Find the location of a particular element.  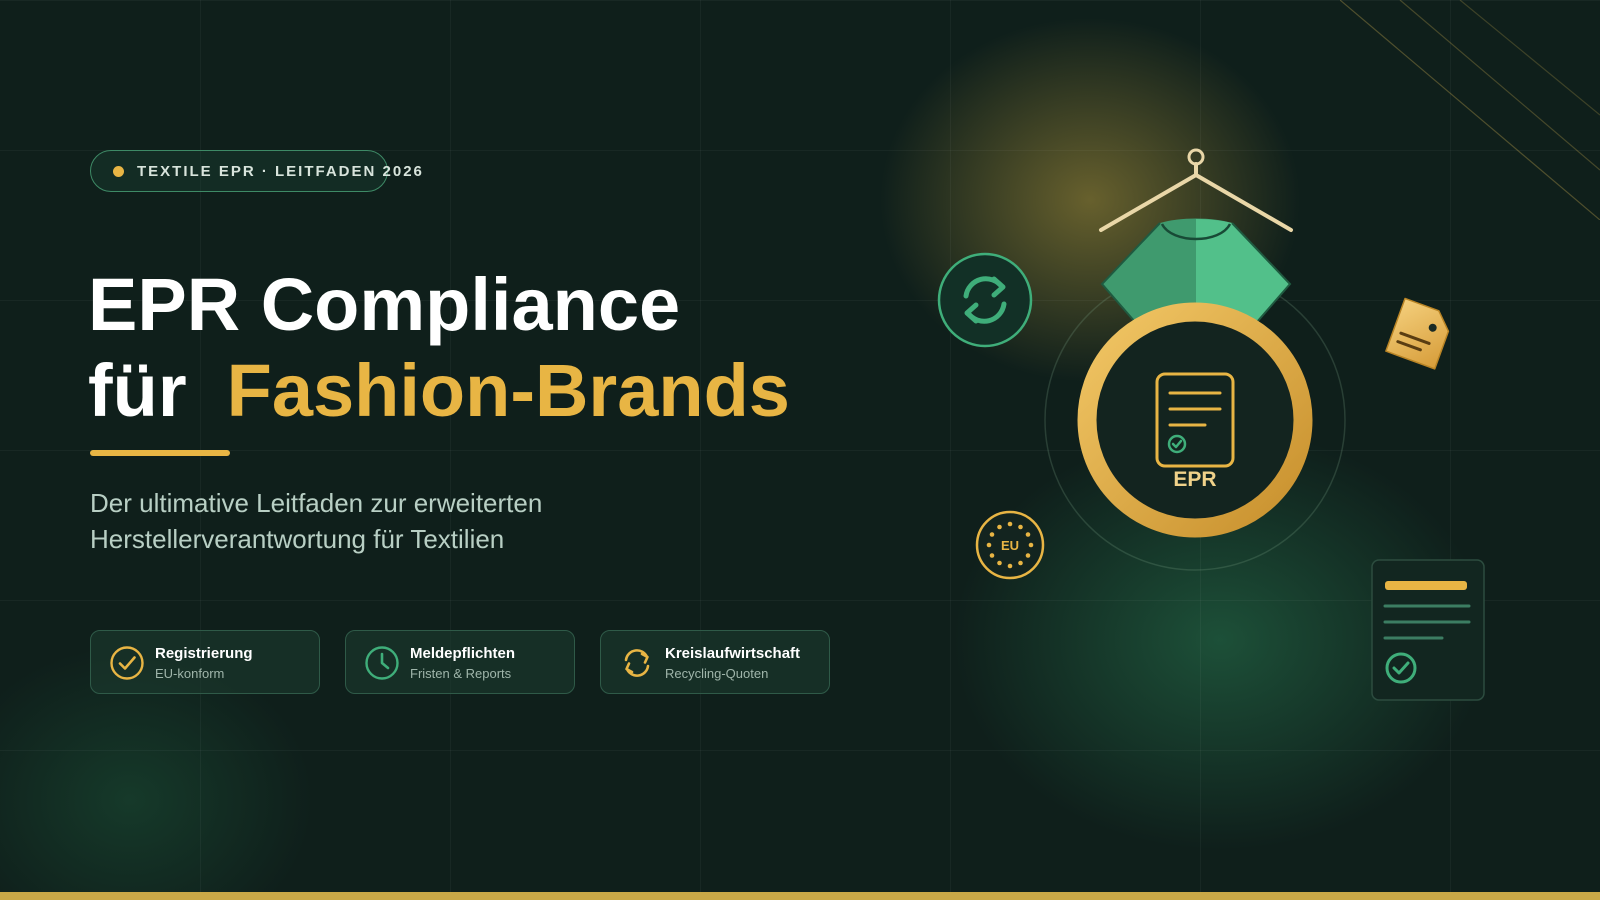

price-tag-icon is located at coordinates (1417, 333).